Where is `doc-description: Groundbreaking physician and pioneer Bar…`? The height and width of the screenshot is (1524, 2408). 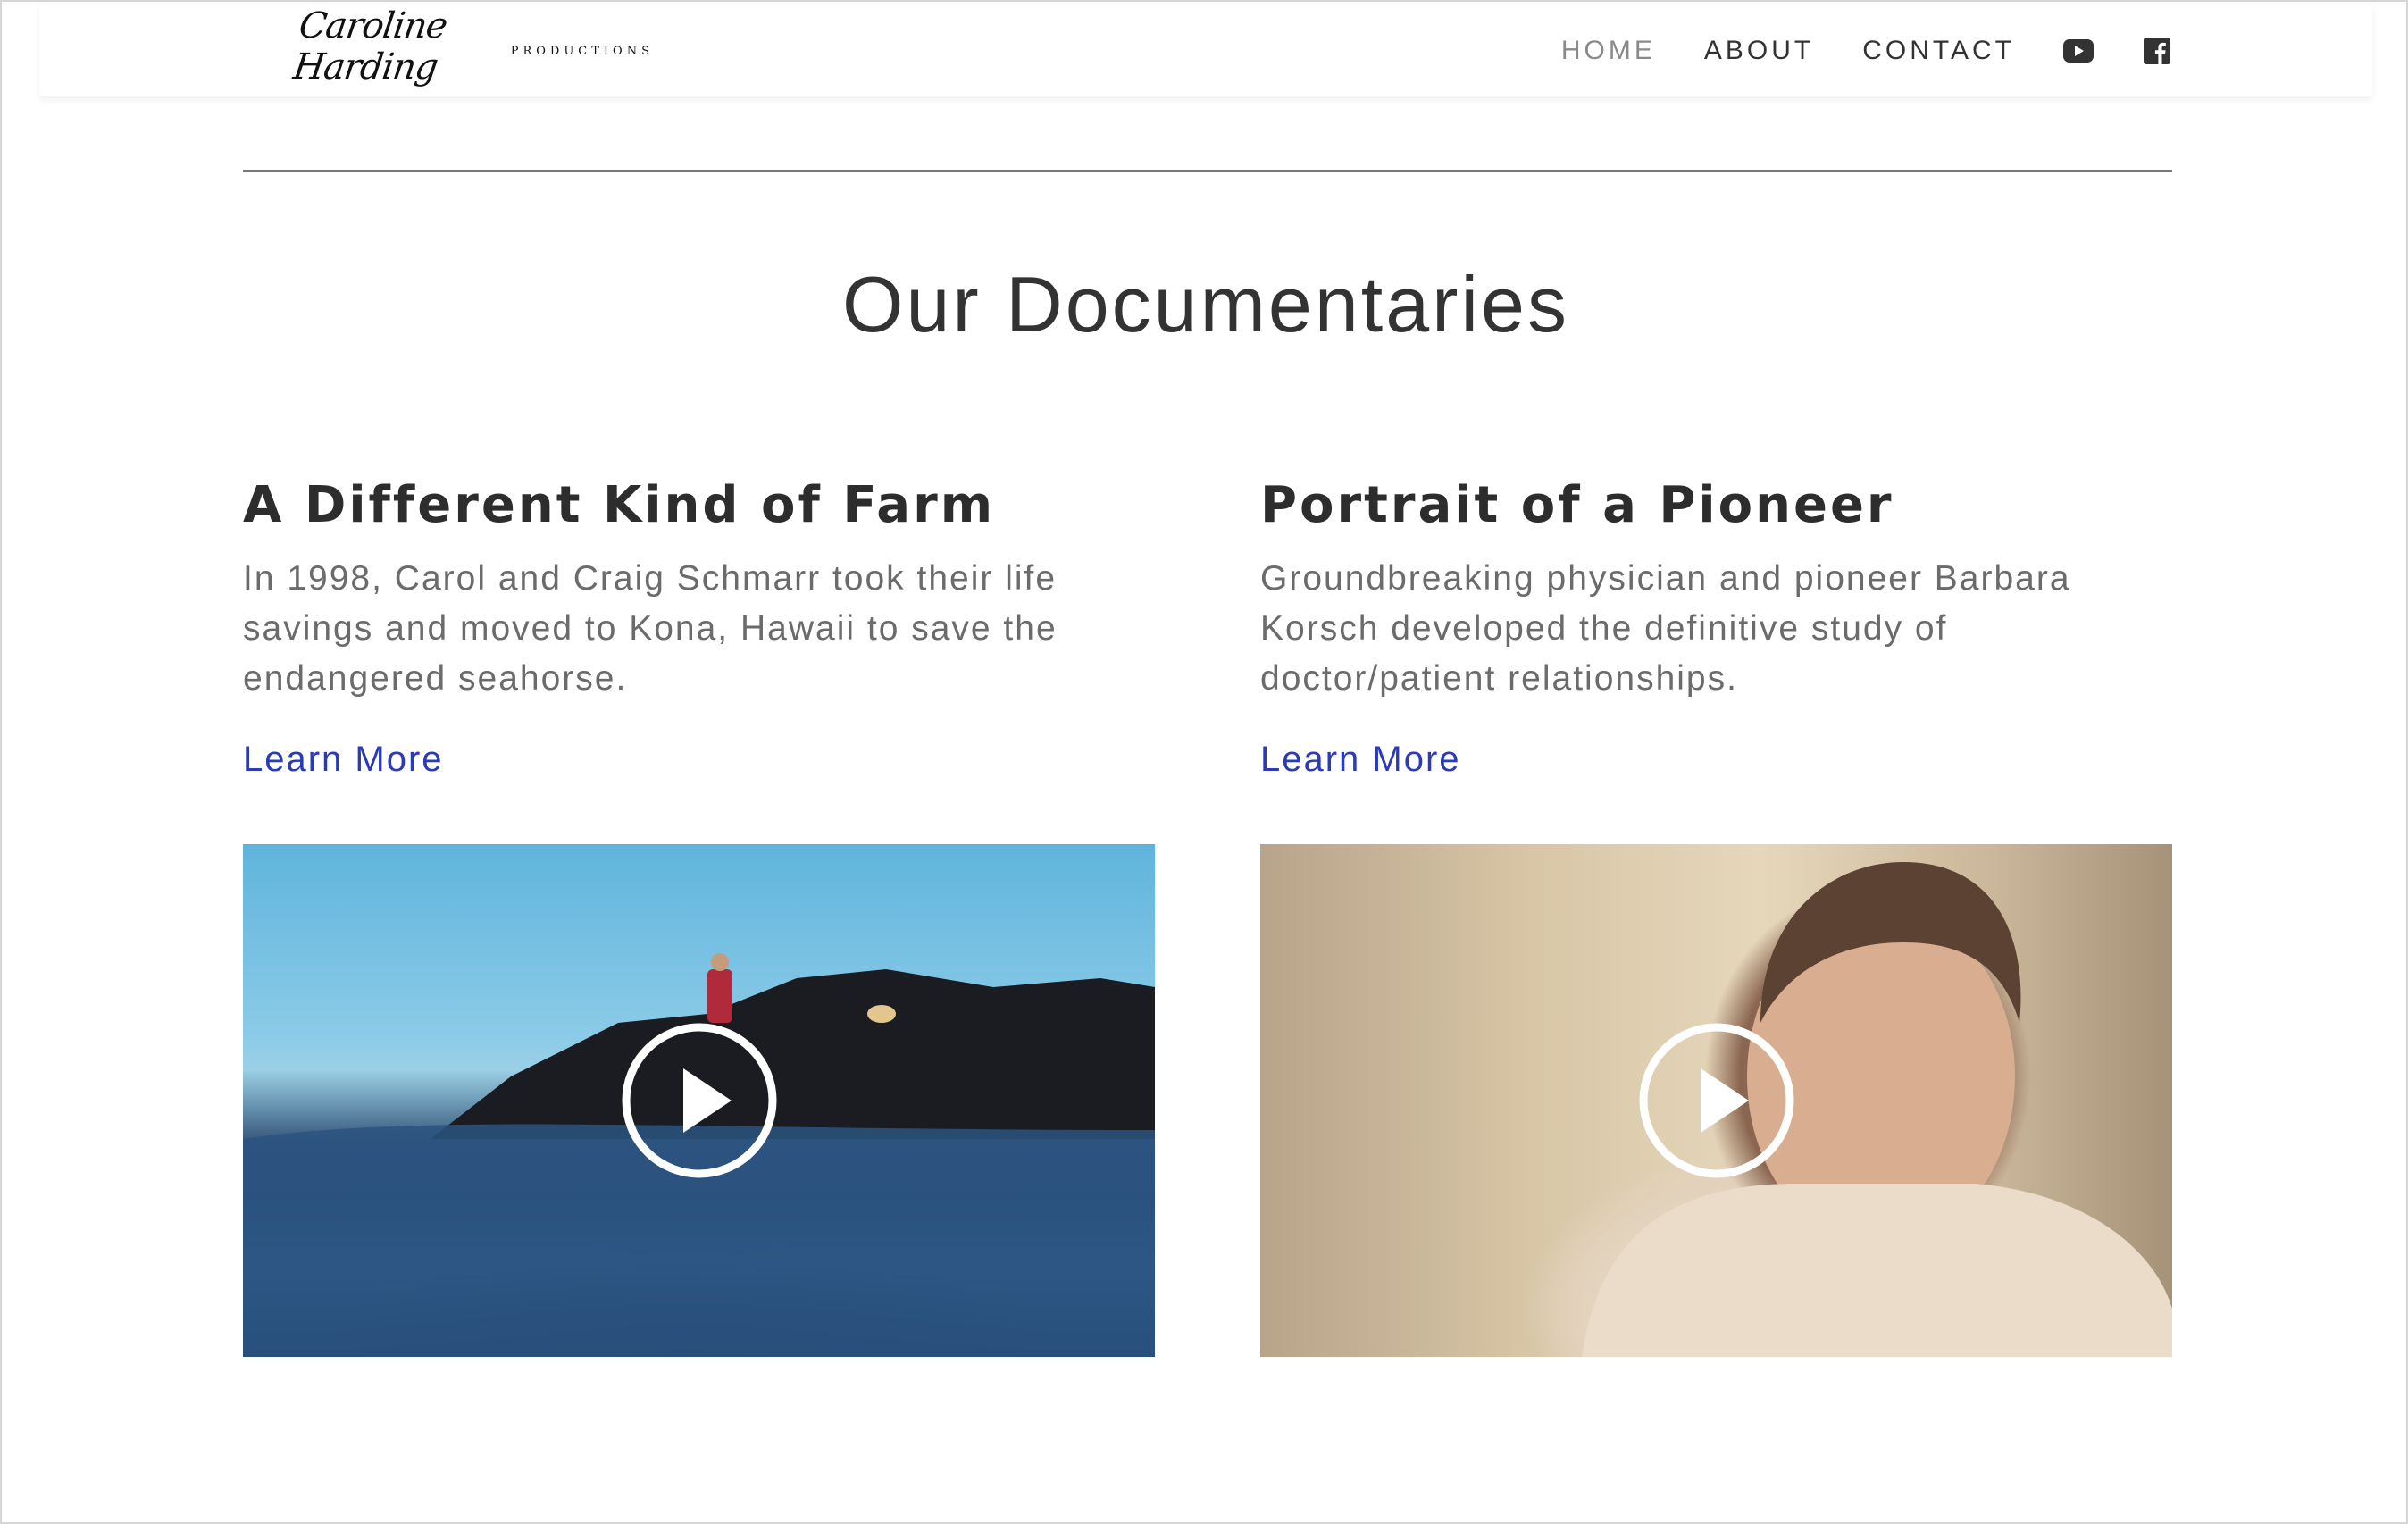 doc-description: Groundbreaking physician and pioneer Bar… is located at coordinates (1665, 628).